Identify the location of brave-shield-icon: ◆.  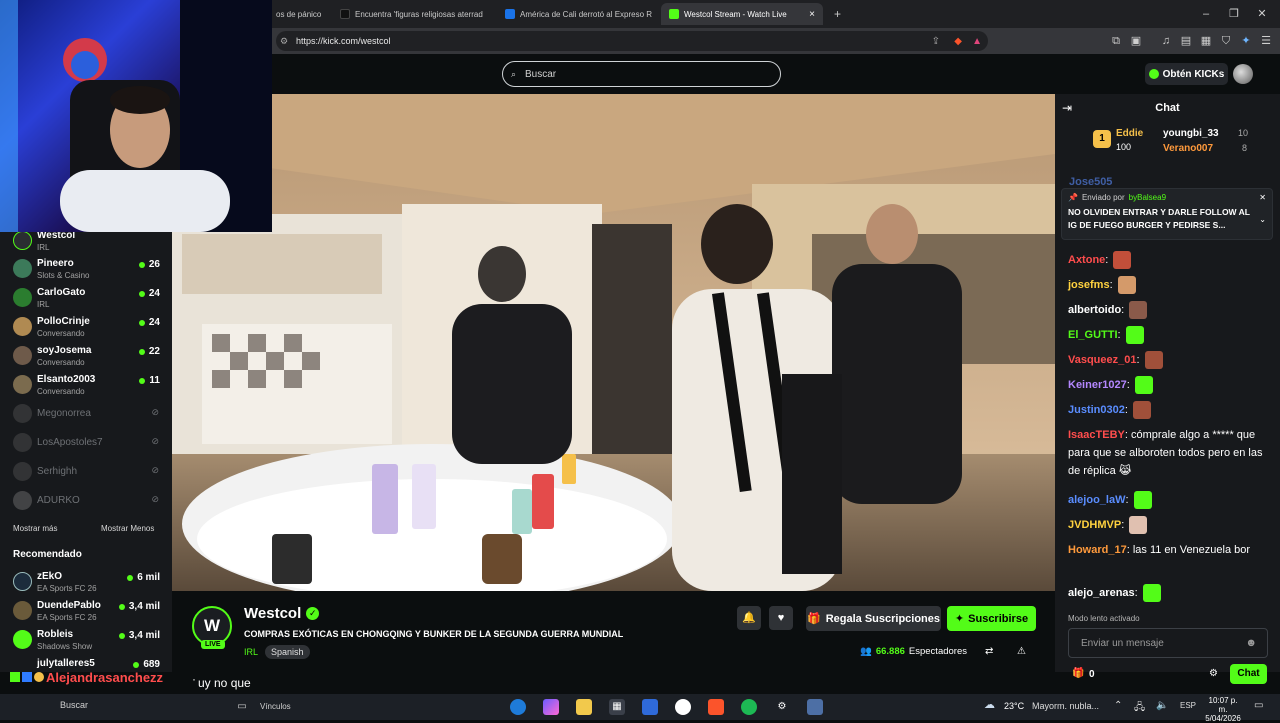
(958, 41).